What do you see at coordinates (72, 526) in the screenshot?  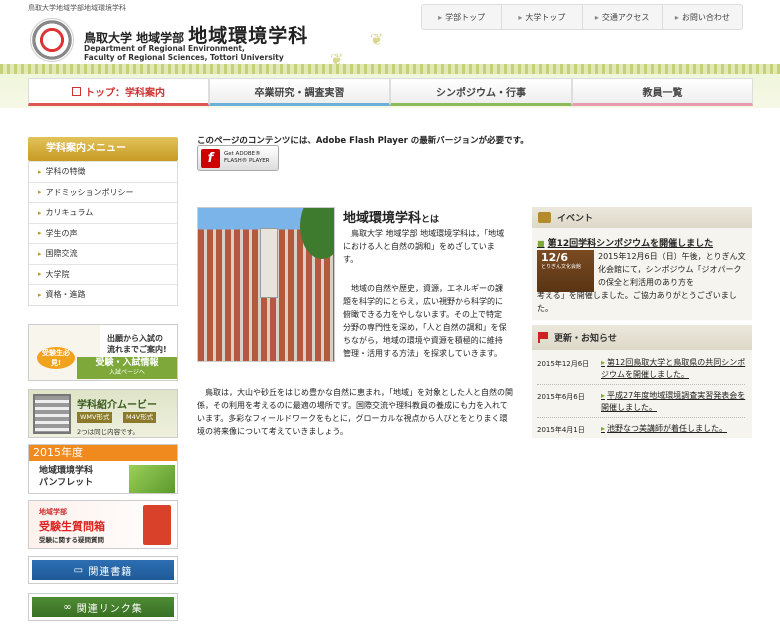 I see `question-box-line2: 受験生質問箱` at bounding box center [72, 526].